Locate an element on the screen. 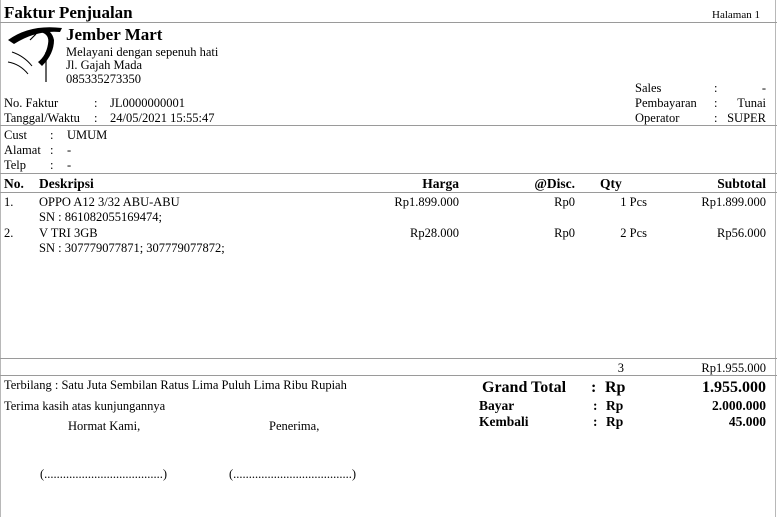 The width and height of the screenshot is (777, 517). store-address: Jl. Gajah Mada is located at coordinates (104, 65).